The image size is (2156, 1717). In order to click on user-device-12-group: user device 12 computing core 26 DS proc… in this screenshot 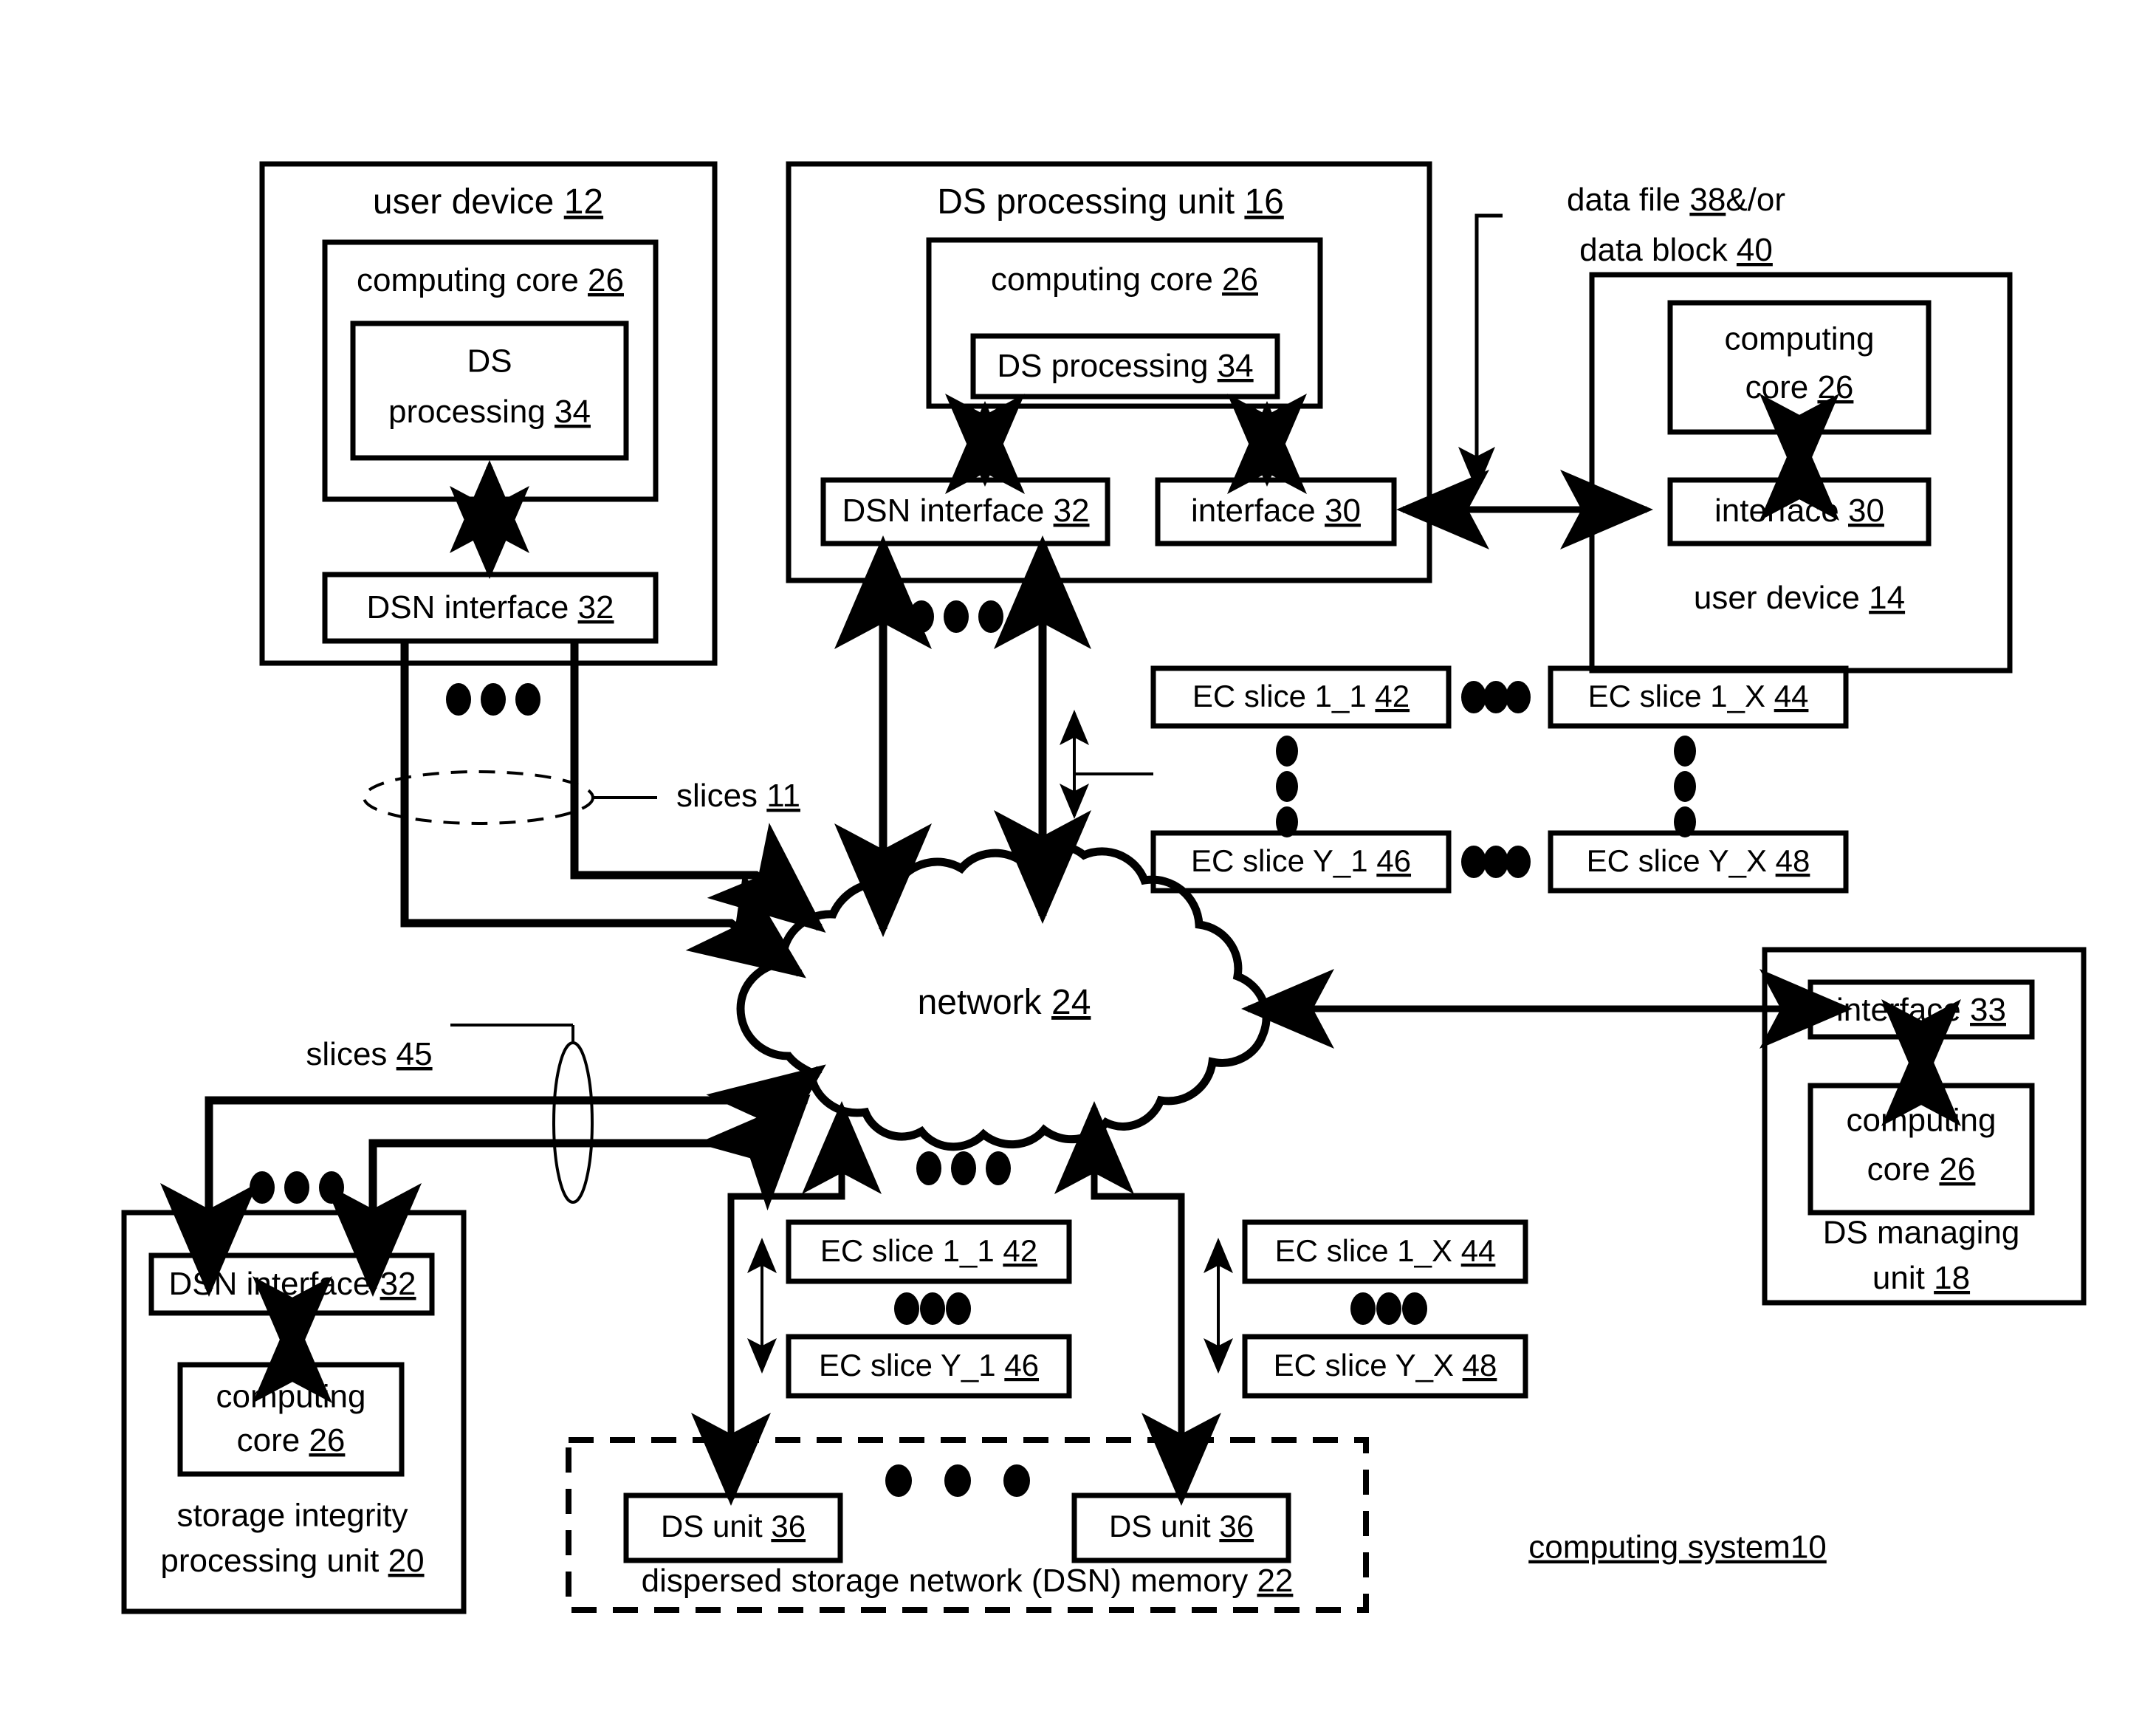, I will do `click(489, 438)`.